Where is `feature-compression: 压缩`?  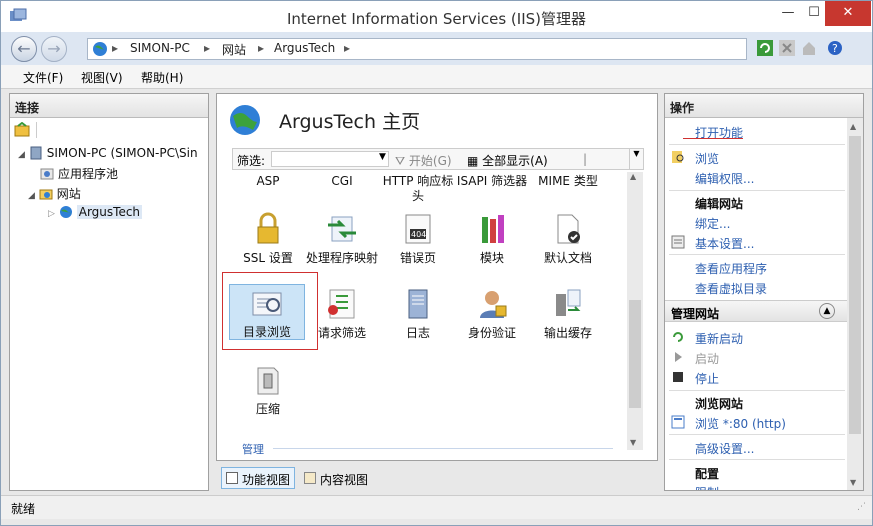 feature-compression: 压缩 is located at coordinates (268, 389).